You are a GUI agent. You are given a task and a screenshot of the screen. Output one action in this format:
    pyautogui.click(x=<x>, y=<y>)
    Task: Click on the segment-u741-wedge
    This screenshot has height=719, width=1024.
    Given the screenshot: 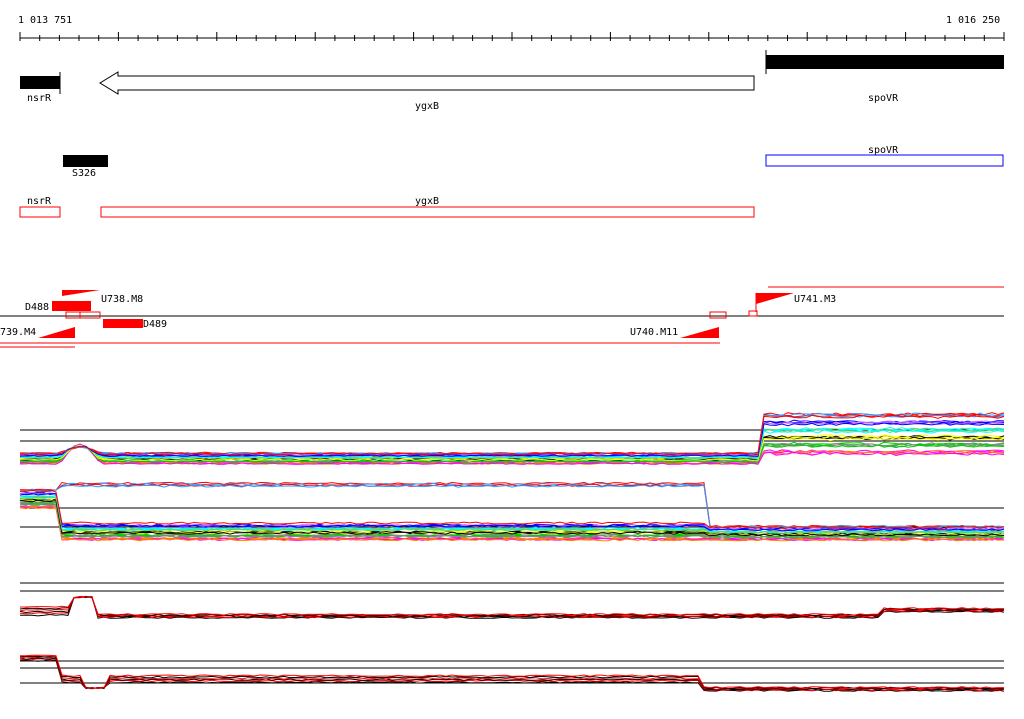 What is the action you would take?
    pyautogui.click(x=775, y=298)
    